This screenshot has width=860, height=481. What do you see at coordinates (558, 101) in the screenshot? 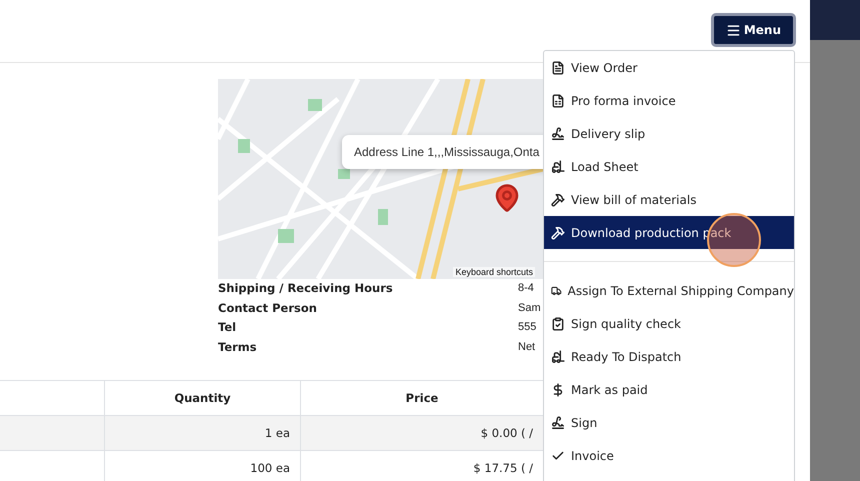
I see `document-icon` at bounding box center [558, 101].